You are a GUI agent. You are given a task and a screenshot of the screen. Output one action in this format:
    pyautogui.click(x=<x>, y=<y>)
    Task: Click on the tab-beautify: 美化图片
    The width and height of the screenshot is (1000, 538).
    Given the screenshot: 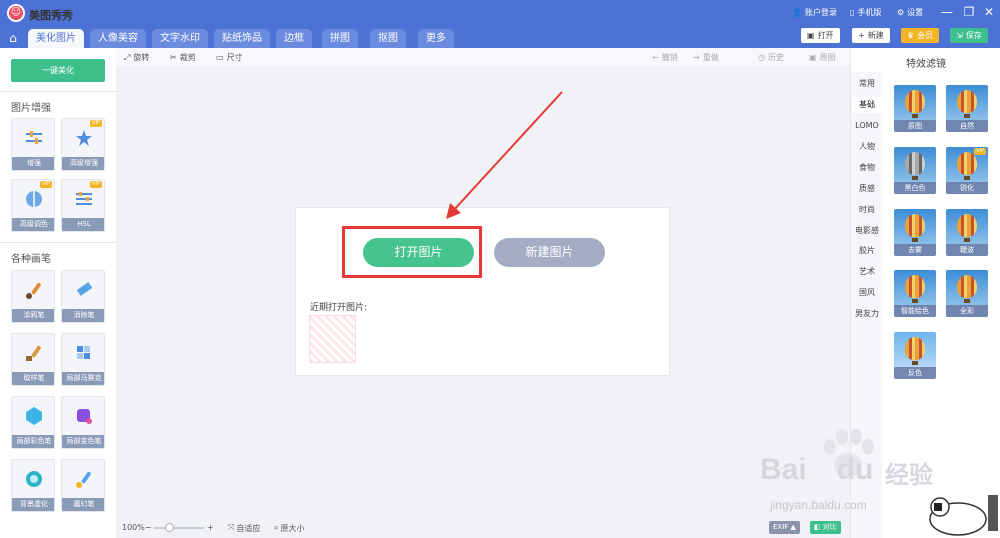 What is the action you would take?
    pyautogui.click(x=56, y=38)
    